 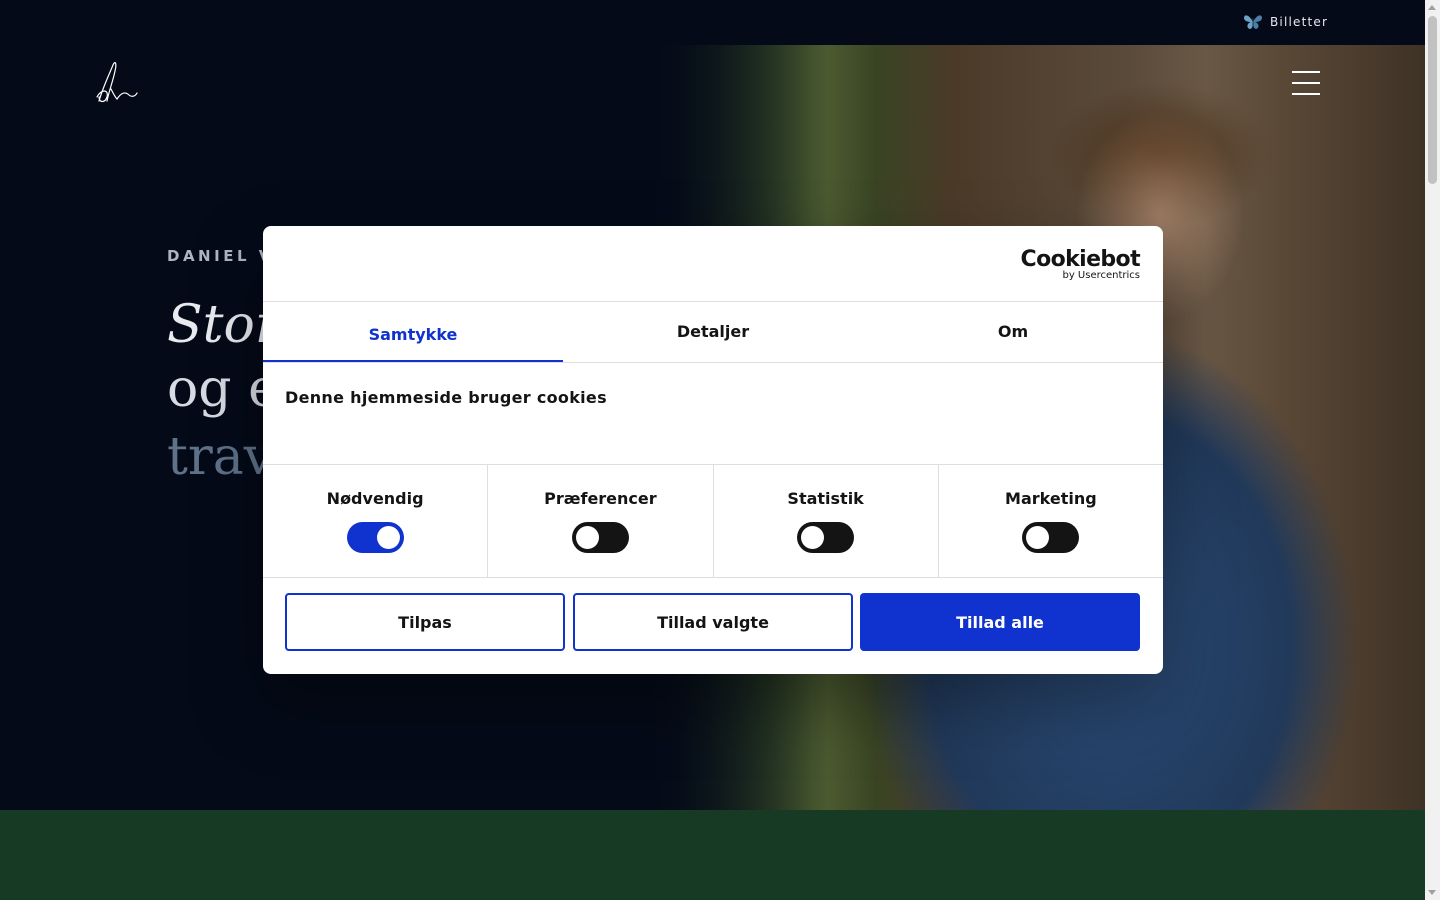 What do you see at coordinates (1432, 892) in the screenshot?
I see `scroll-down-arrow-icon` at bounding box center [1432, 892].